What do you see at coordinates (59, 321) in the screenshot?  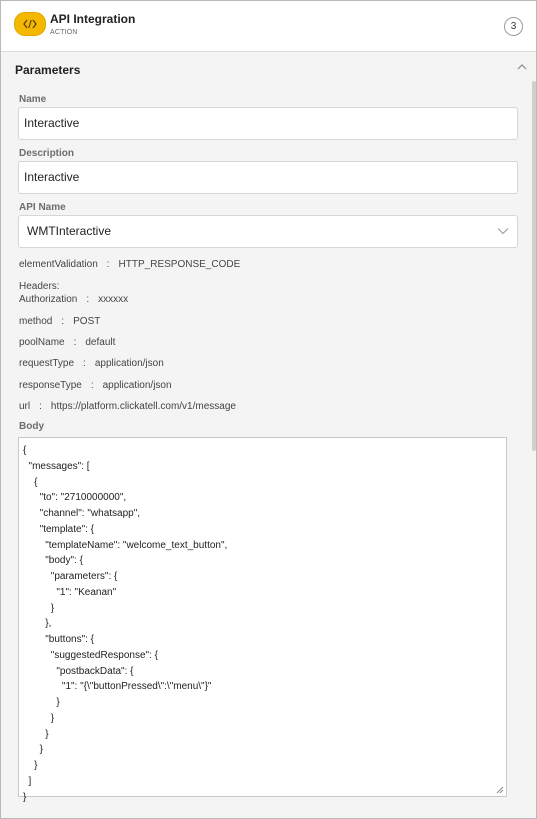 I see `method-row: method: POST` at bounding box center [59, 321].